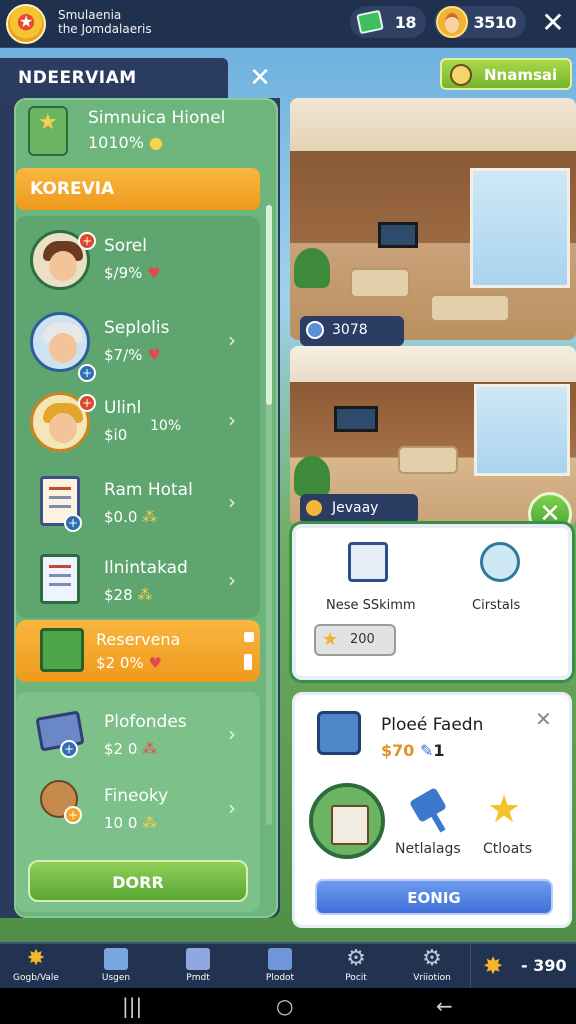 The height and width of the screenshot is (1024, 576). Describe the element at coordinates (500, 562) in the screenshot. I see `crystal-icon` at that location.